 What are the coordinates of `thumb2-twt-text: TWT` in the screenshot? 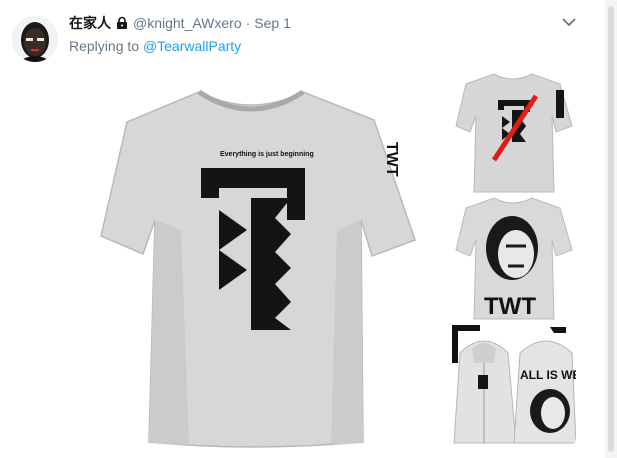 It's located at (510, 306).